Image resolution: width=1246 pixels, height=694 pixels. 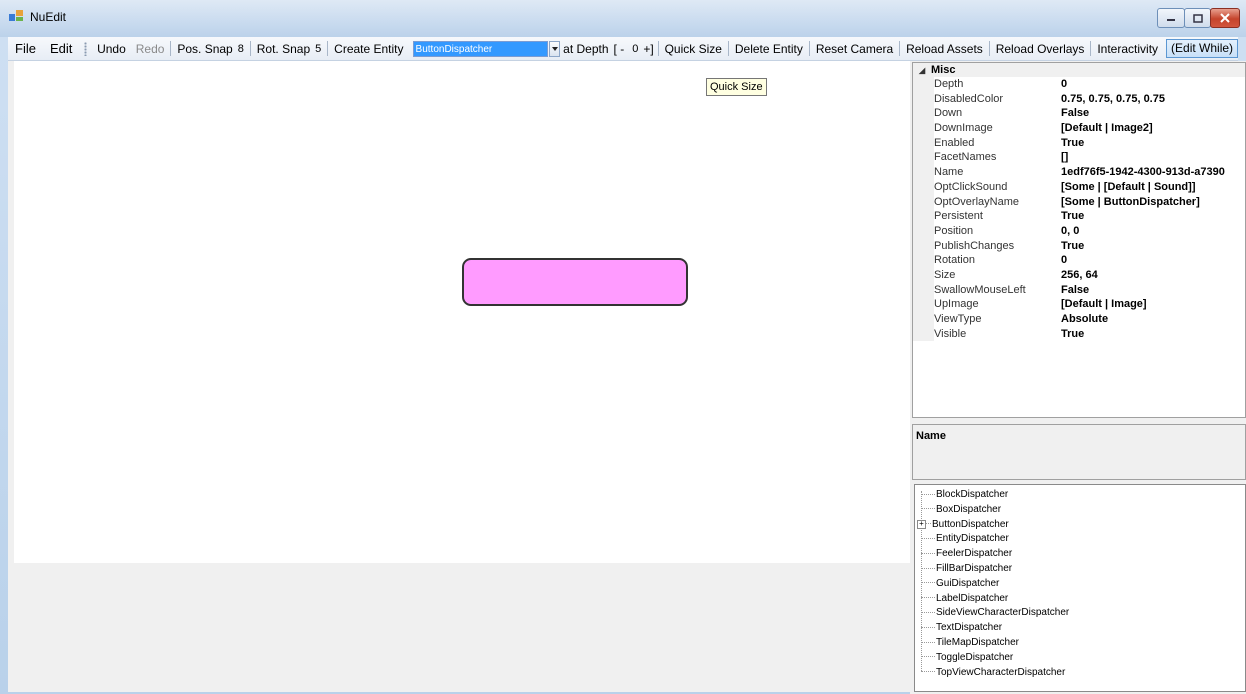 What do you see at coordinates (769, 49) in the screenshot?
I see `delete-entity-button: Delete Entity` at bounding box center [769, 49].